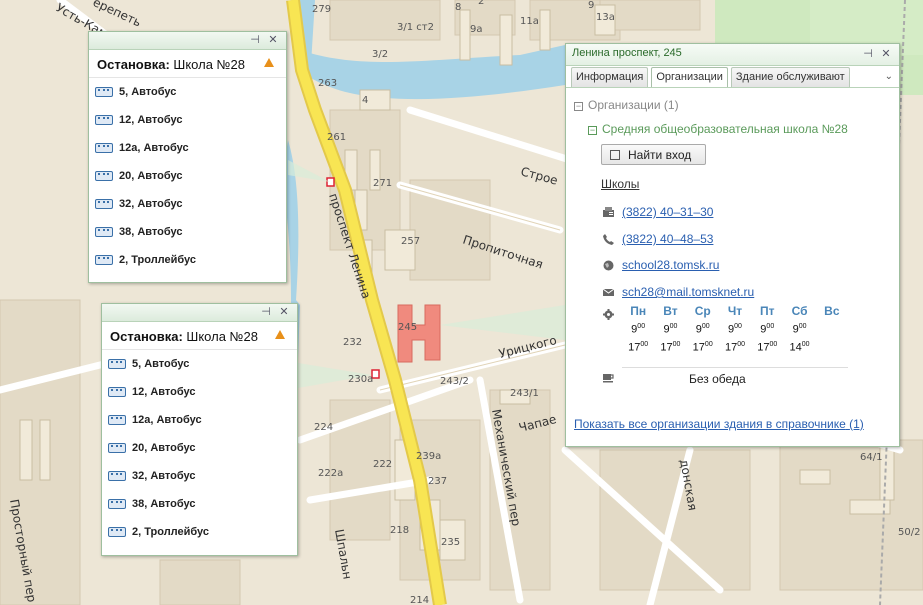 The width and height of the screenshot is (923, 605). I want to click on building-number: 263, so click(327, 83).